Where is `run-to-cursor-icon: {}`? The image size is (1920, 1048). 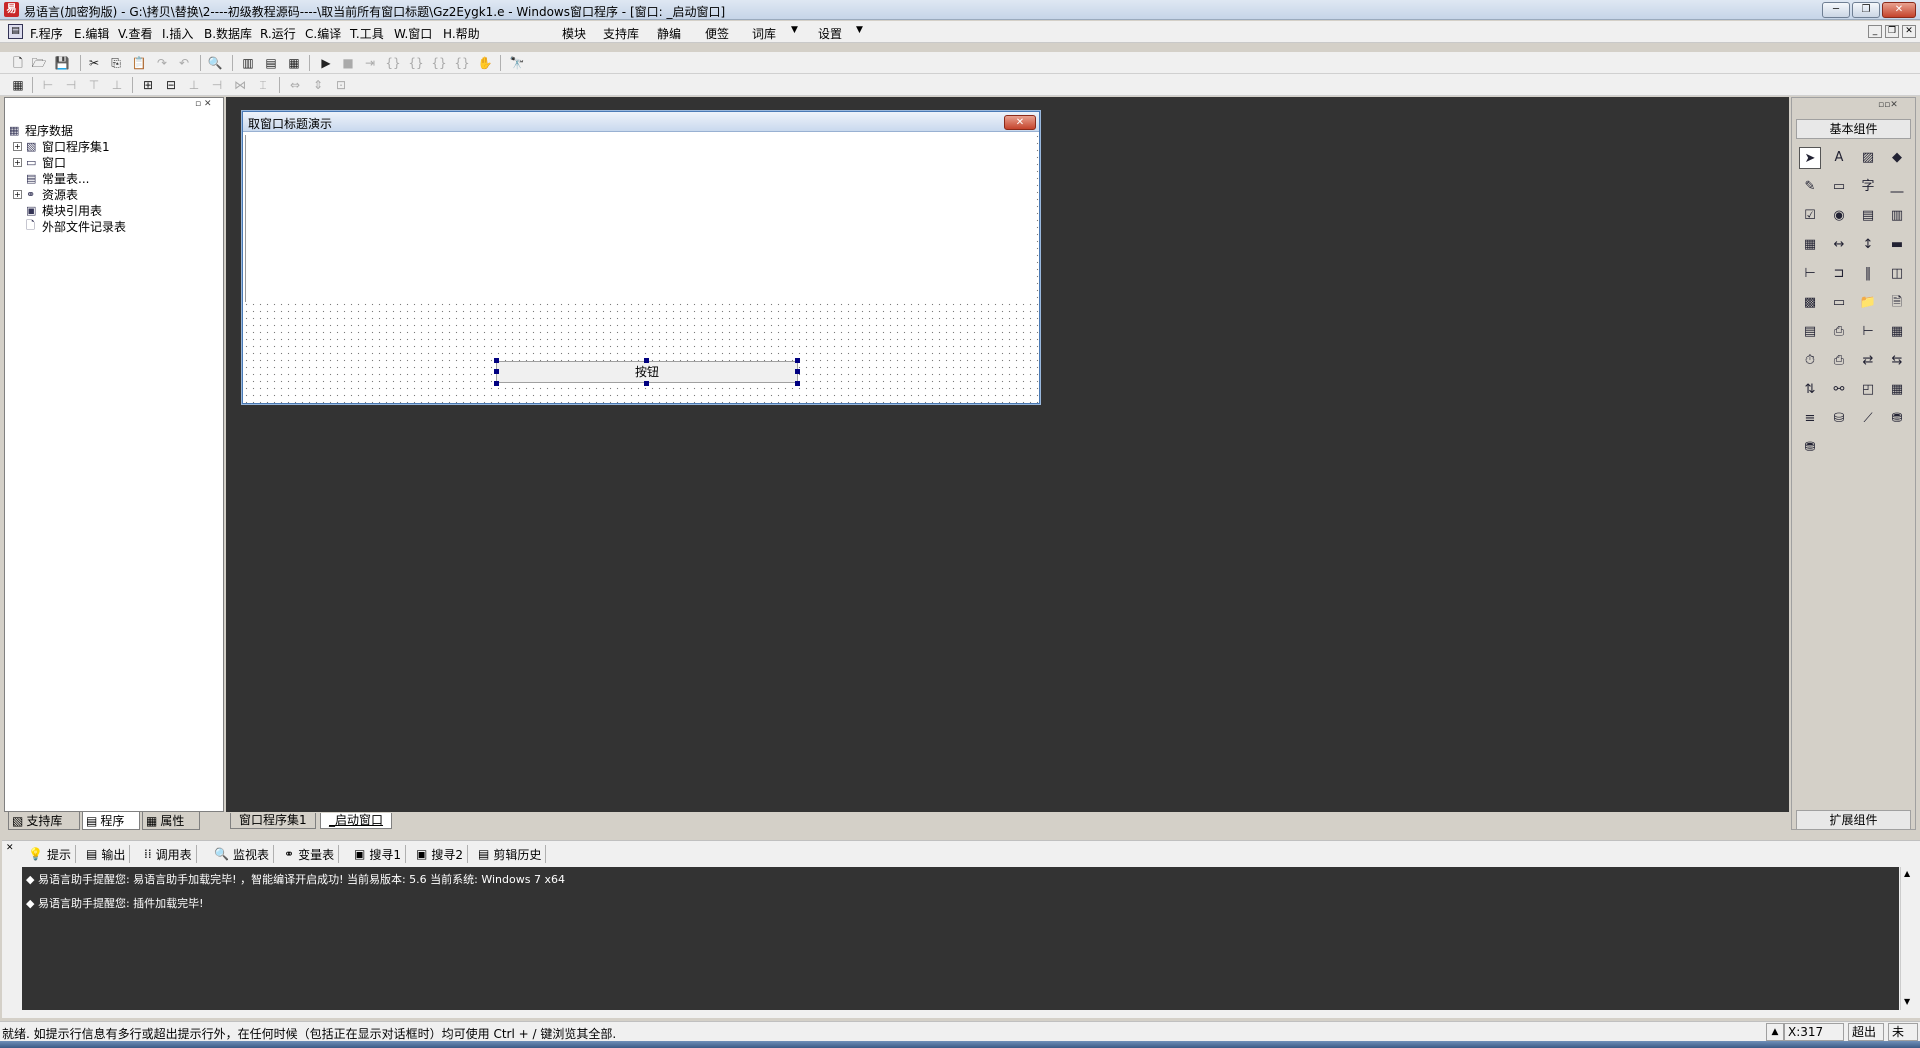
run-to-cursor-icon: {} is located at coordinates (462, 63).